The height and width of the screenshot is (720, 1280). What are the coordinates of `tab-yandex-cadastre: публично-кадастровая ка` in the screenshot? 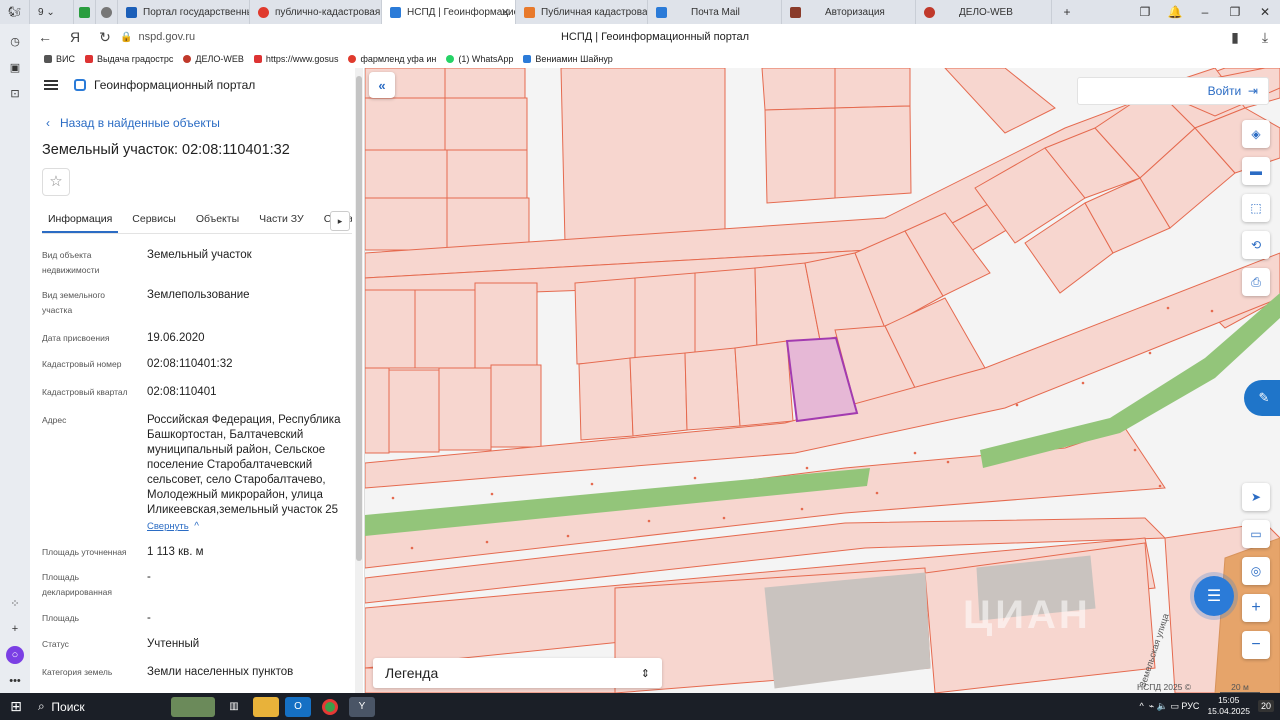 It's located at (316, 12).